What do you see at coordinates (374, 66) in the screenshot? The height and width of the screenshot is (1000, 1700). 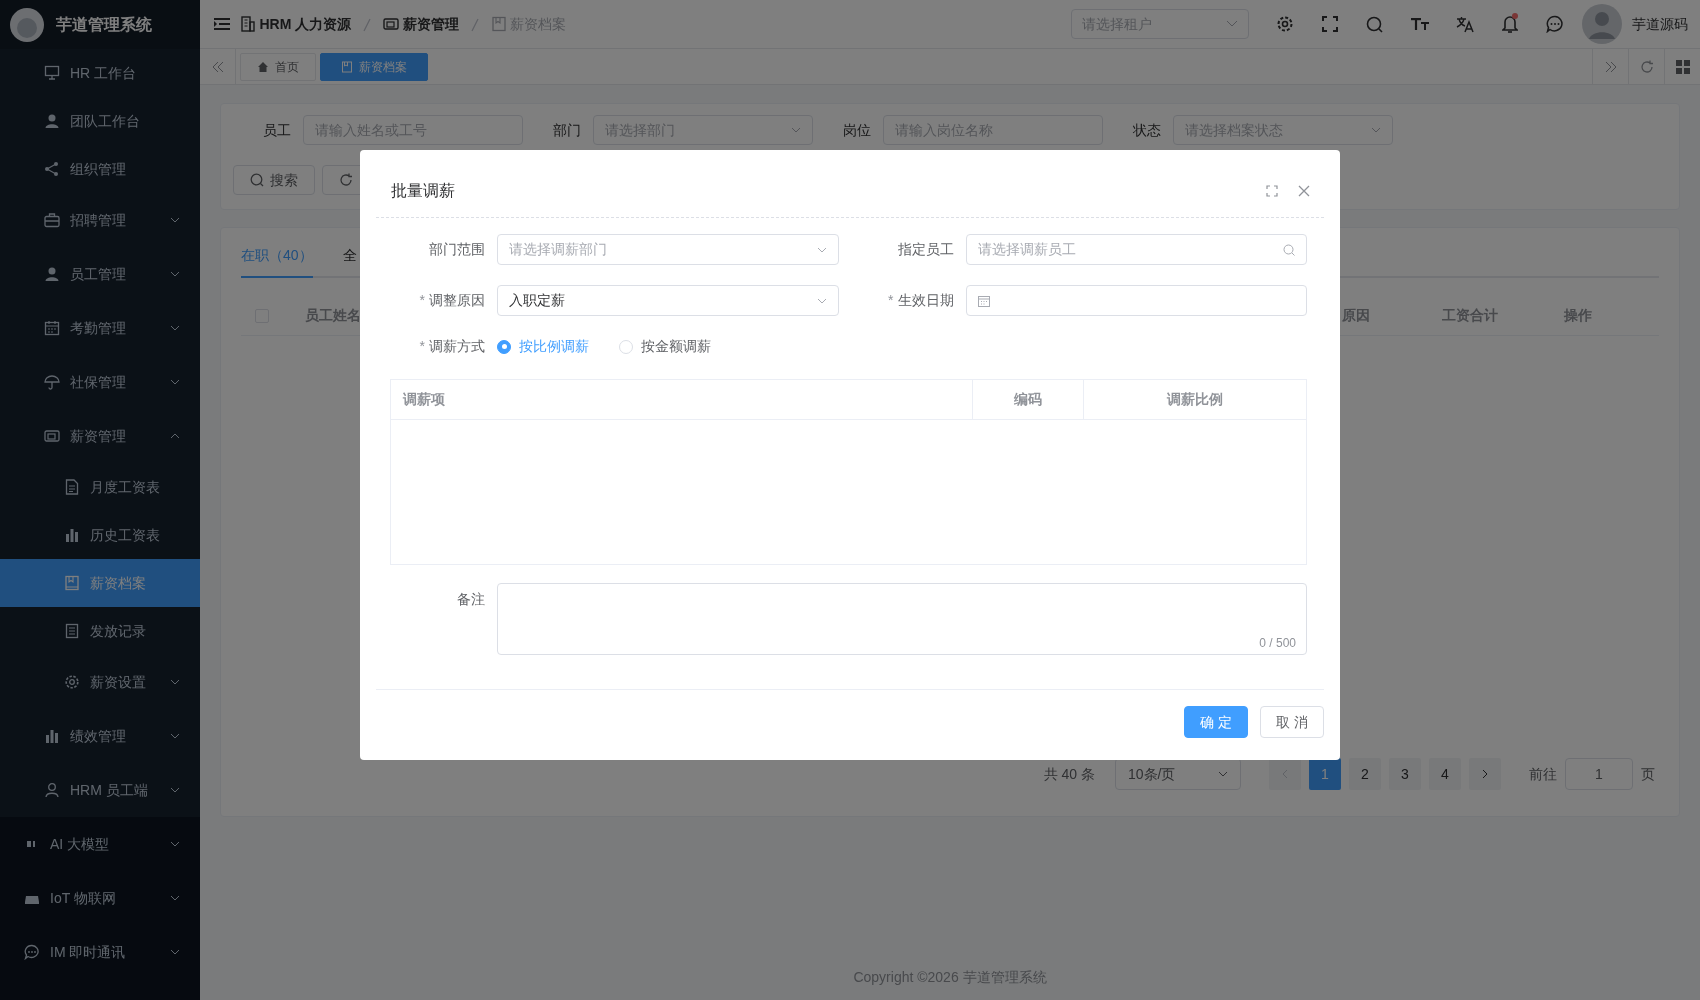 I see `page-tab: 薪资档案` at bounding box center [374, 66].